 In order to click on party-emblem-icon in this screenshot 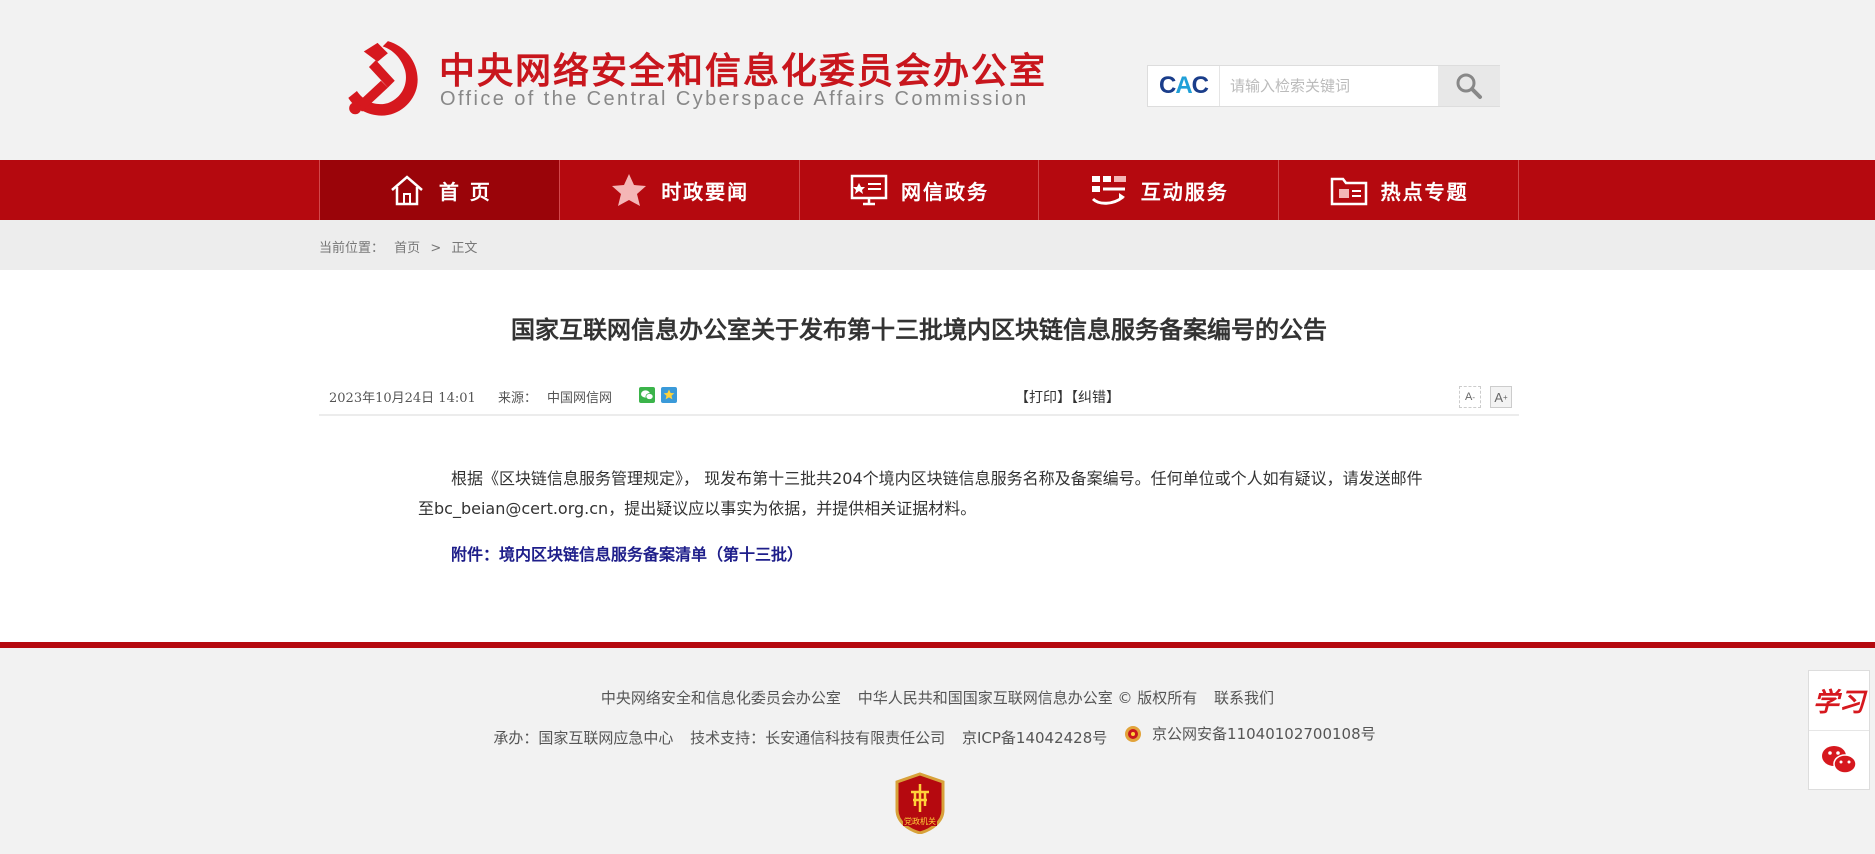, I will do `click(383, 78)`.